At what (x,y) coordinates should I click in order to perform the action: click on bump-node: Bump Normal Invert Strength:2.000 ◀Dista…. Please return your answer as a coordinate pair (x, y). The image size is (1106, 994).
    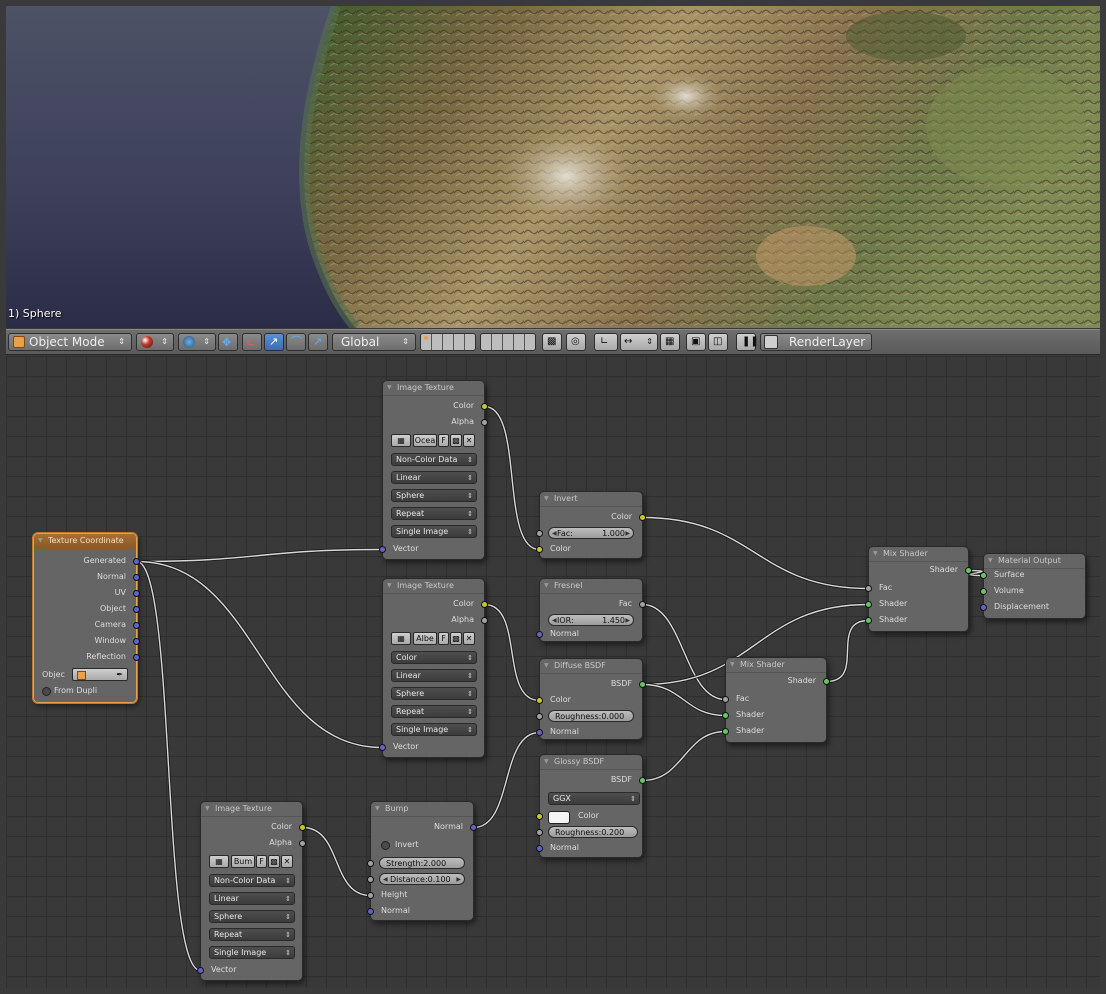
    Looking at the image, I should click on (422, 861).